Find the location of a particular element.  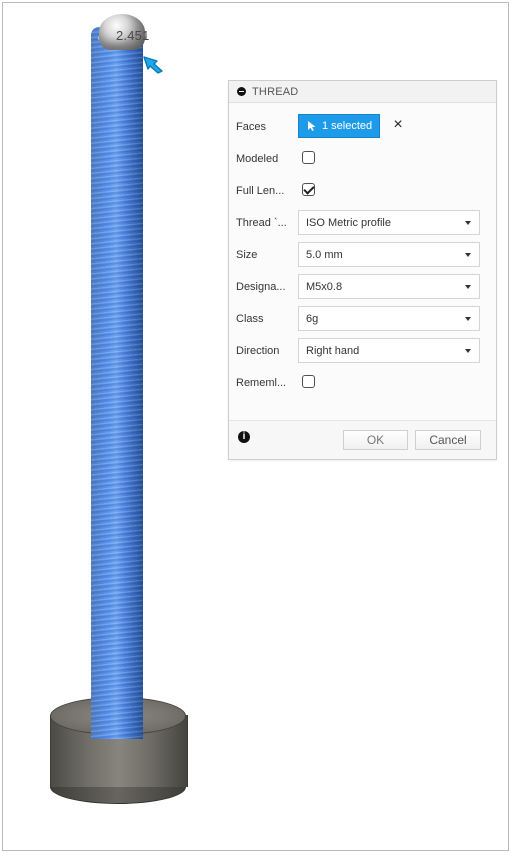

cursor-icon is located at coordinates (312, 126).